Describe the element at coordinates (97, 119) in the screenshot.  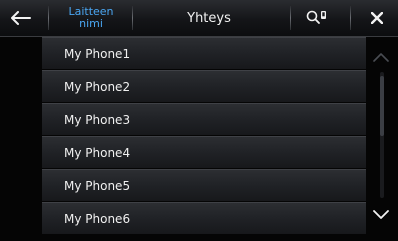
I see `device-name: My Phone3` at that location.